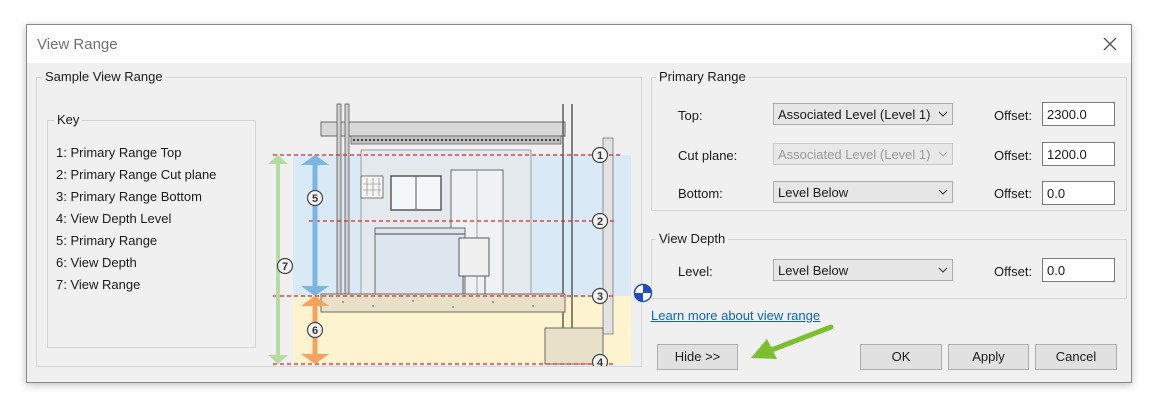 This screenshot has height=413, width=1160. I want to click on cut-plane-select: Associated Level (Level 1), so click(863, 154).